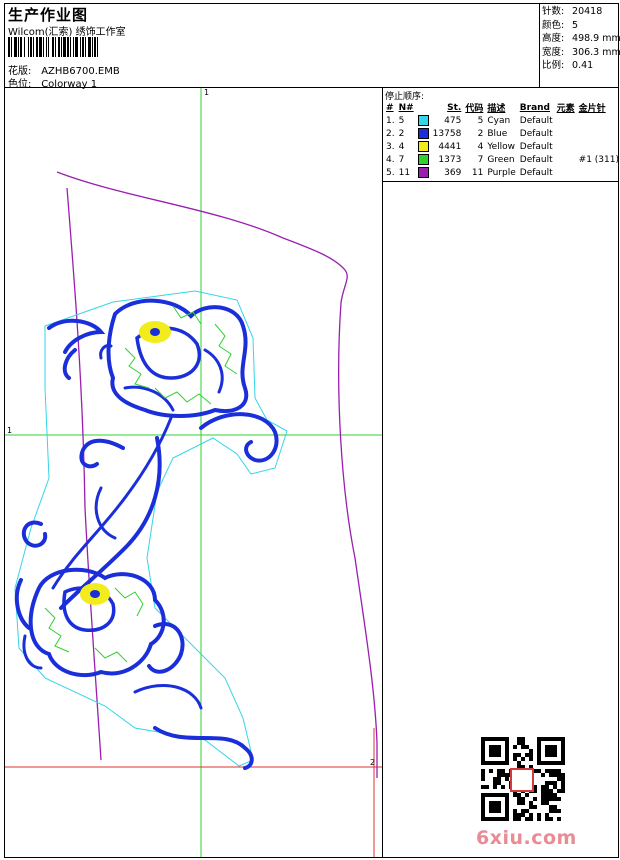 The image size is (620, 860). I want to click on row-sequin: #1 (311), so click(599, 159).